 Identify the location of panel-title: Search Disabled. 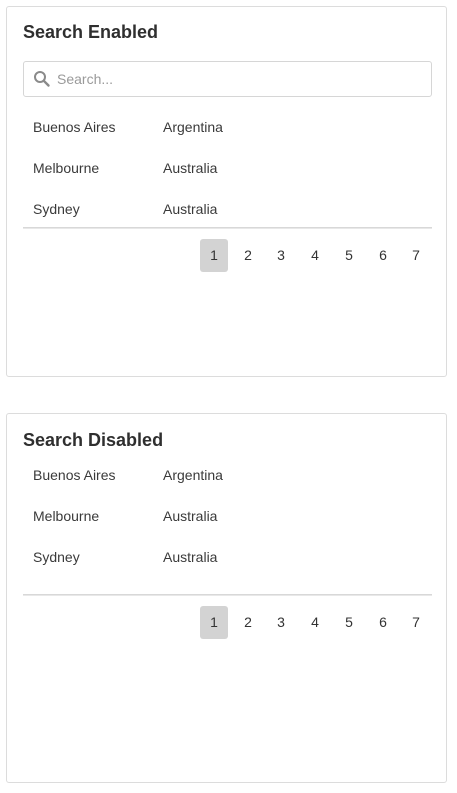
(93, 440).